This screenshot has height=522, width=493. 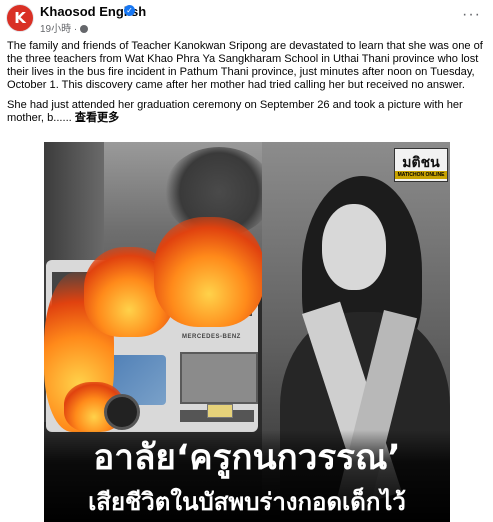 I want to click on matichon-logo: มติชน MATICHON ONLINE, so click(x=421, y=165).